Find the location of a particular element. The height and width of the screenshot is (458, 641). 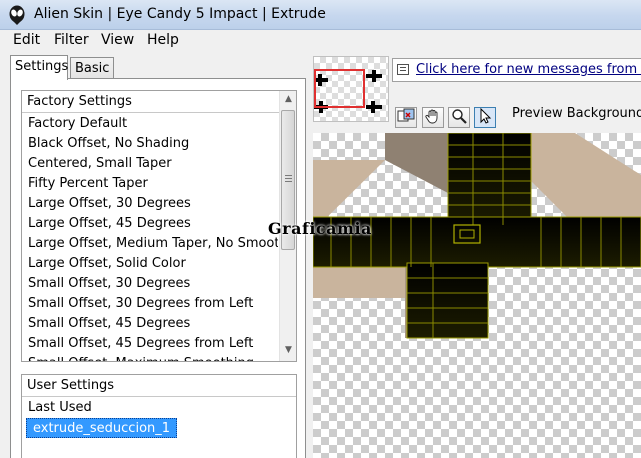

menu-help: Help is located at coordinates (163, 40).